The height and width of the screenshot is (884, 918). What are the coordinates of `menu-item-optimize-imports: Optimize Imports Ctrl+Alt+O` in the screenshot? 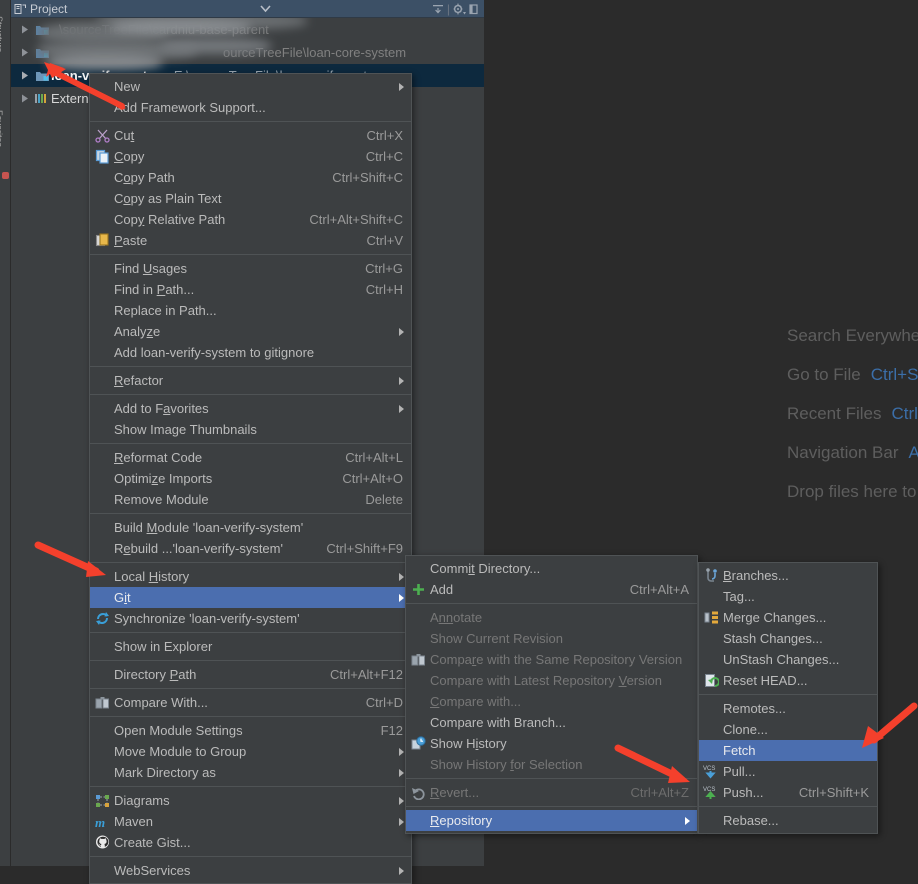 It's located at (250, 478).